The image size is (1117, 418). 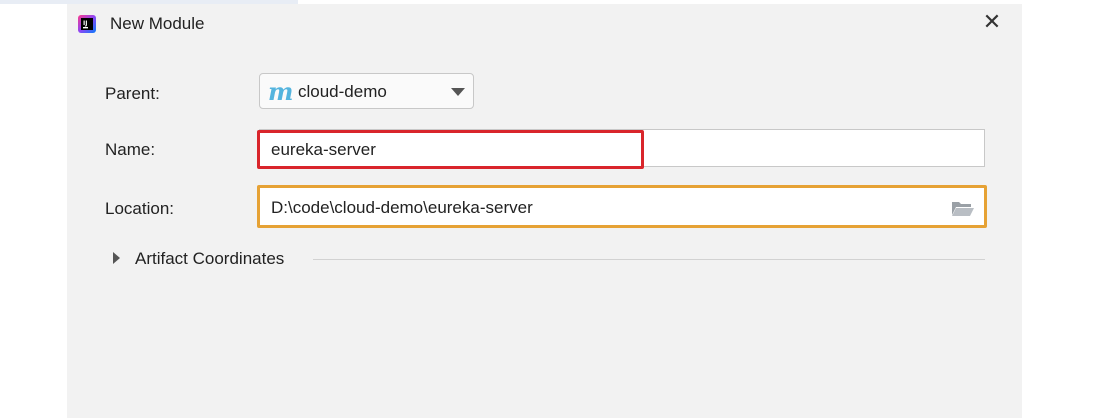 I want to click on dropdown-caret-icon, so click(x=458, y=92).